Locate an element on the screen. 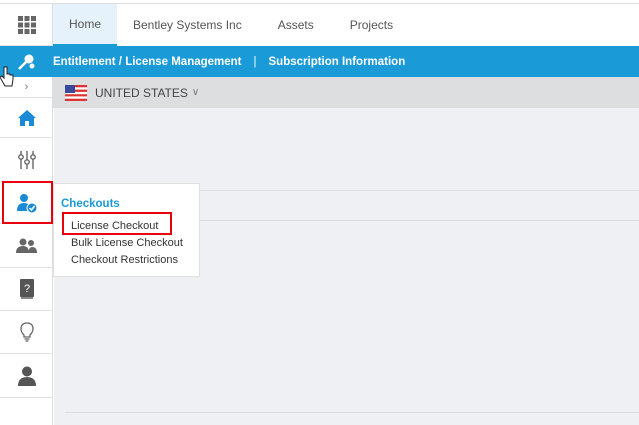 Image resolution: width=639 pixels, height=425 pixels. sidebar-item-ideas is located at coordinates (26, 332).